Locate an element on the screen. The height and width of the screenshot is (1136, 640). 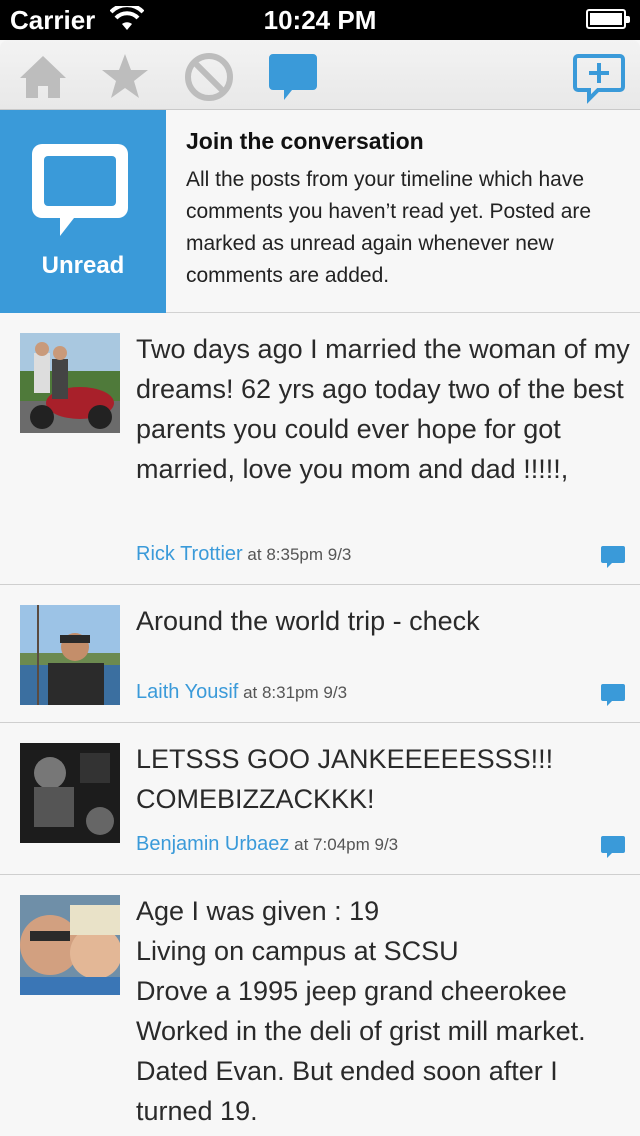
unread-label: Unread is located at coordinates (83, 265).